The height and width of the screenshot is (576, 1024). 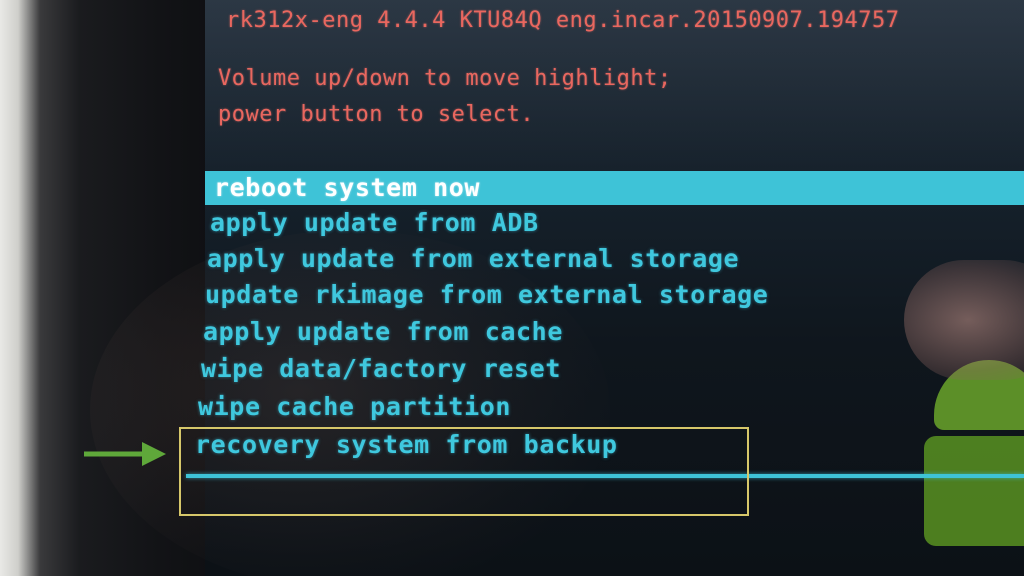 What do you see at coordinates (374, 223) in the screenshot?
I see `menu-item-apply-update-adb: apply update from ADB` at bounding box center [374, 223].